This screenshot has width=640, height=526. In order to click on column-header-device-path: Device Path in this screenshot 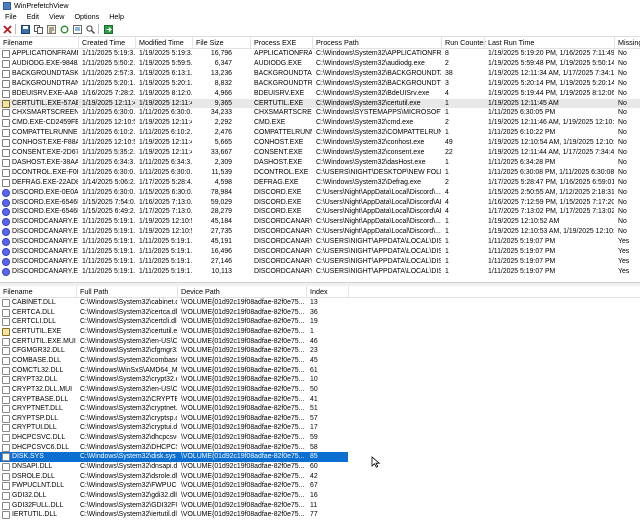, I will do `click(200, 291)`.